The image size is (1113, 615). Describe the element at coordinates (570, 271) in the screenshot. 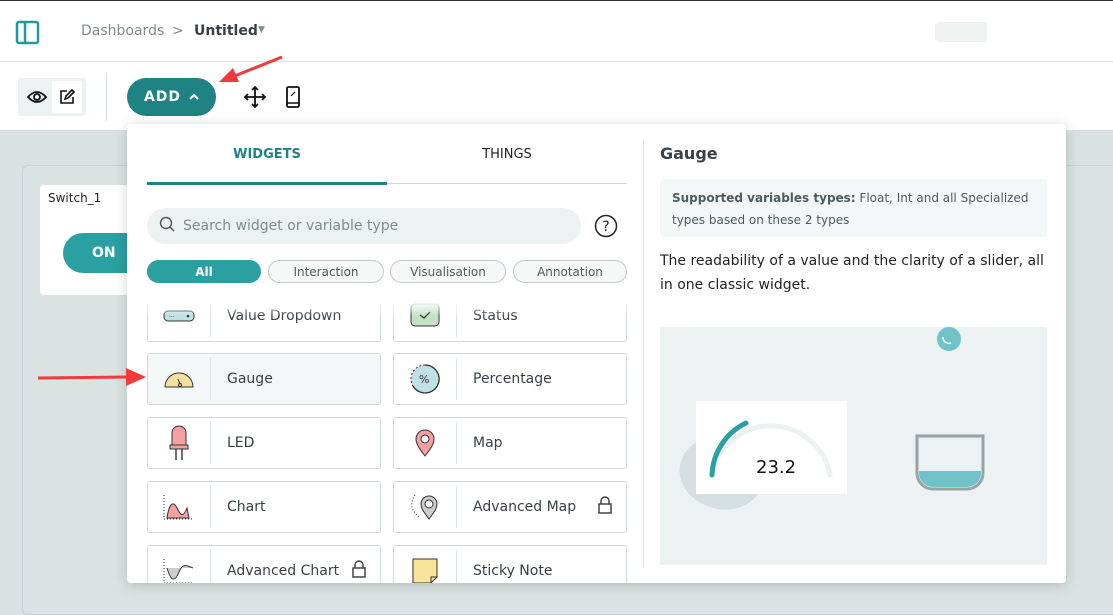

I see `filter-annotation: Annotation` at that location.